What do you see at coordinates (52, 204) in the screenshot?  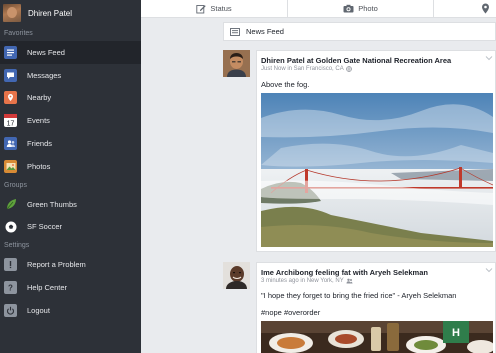 I see `sidebar-item-label: Green Thumbs` at bounding box center [52, 204].